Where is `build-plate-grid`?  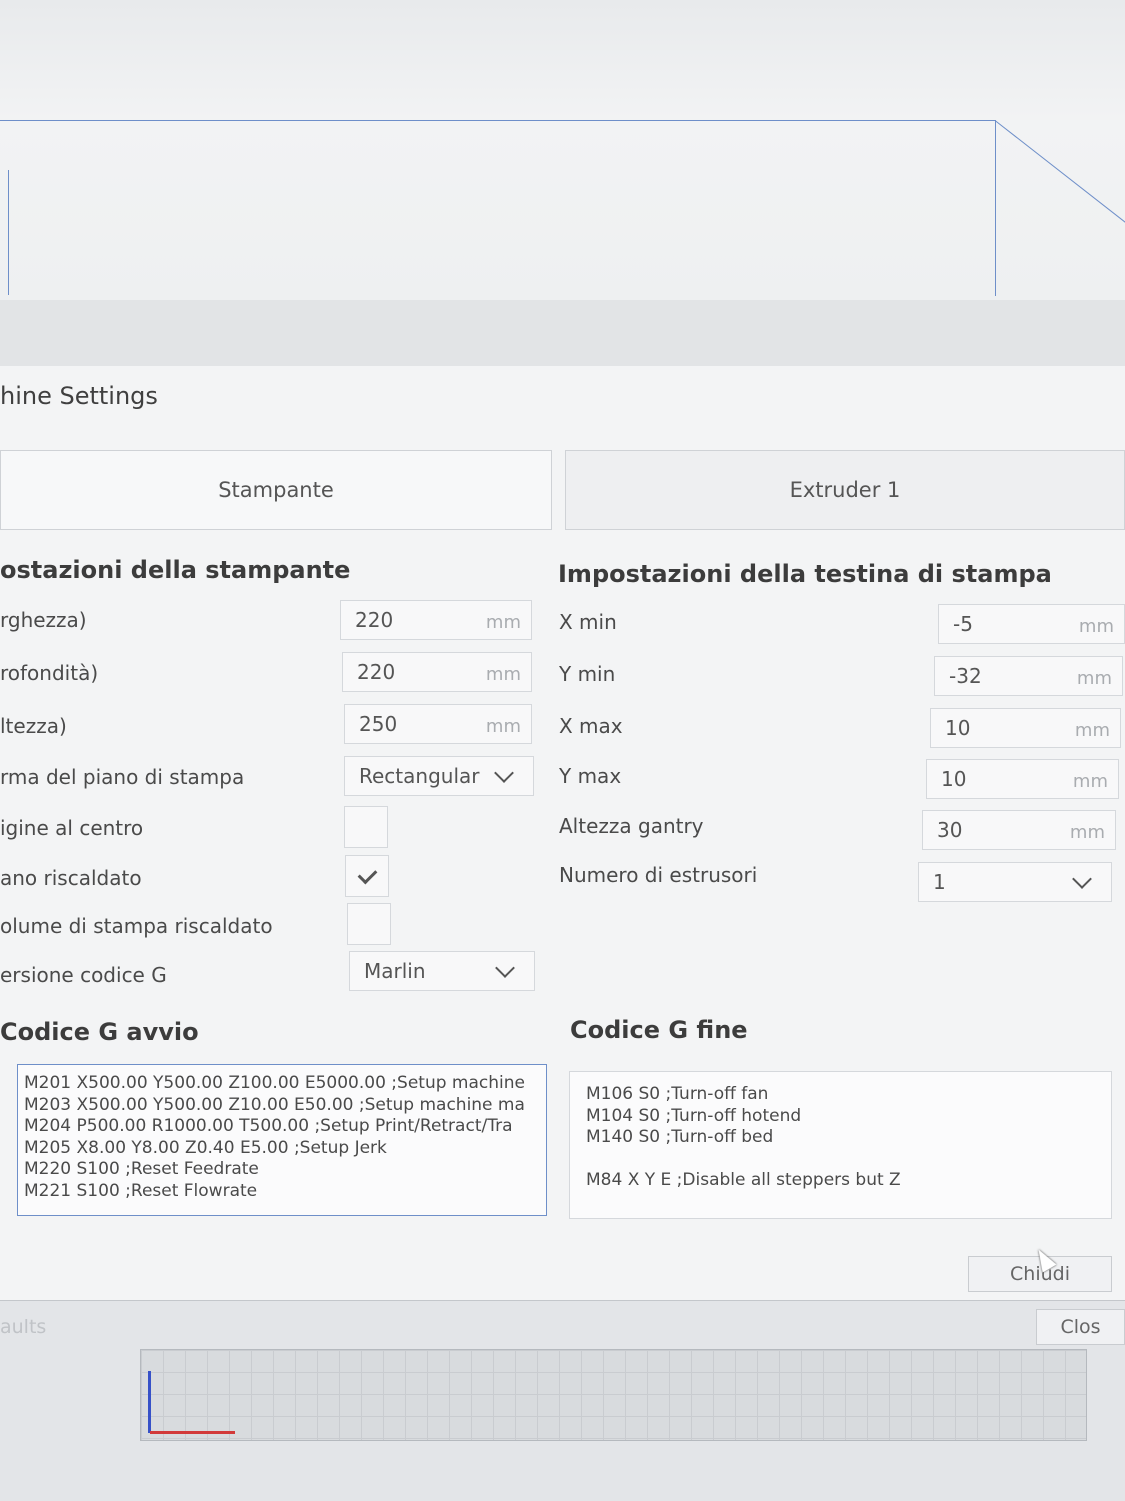
build-plate-grid is located at coordinates (613, 1395).